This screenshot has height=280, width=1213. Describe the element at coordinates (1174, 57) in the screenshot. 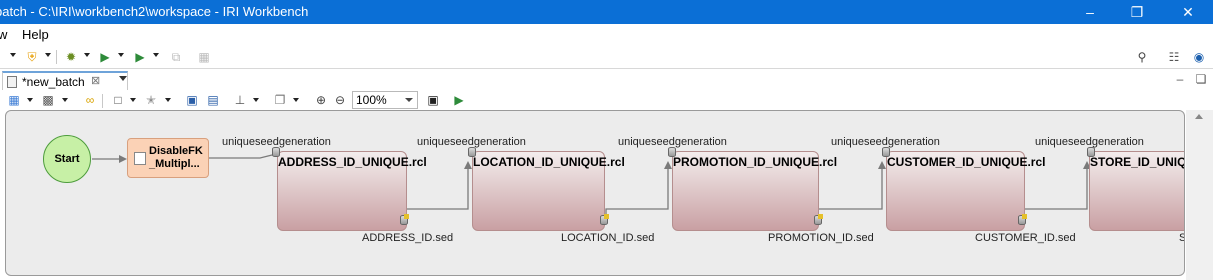

I see `perspective-icon: ☷` at that location.